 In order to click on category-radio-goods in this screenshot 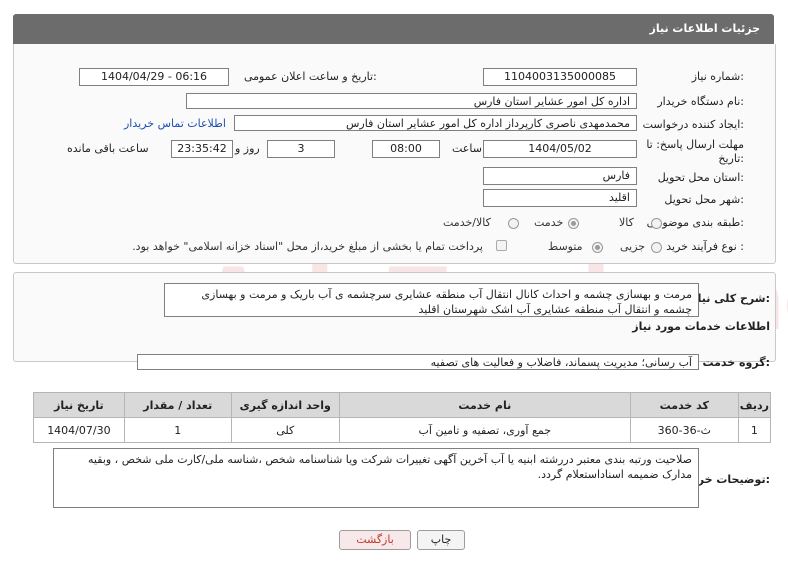, I will do `click(656, 223)`.